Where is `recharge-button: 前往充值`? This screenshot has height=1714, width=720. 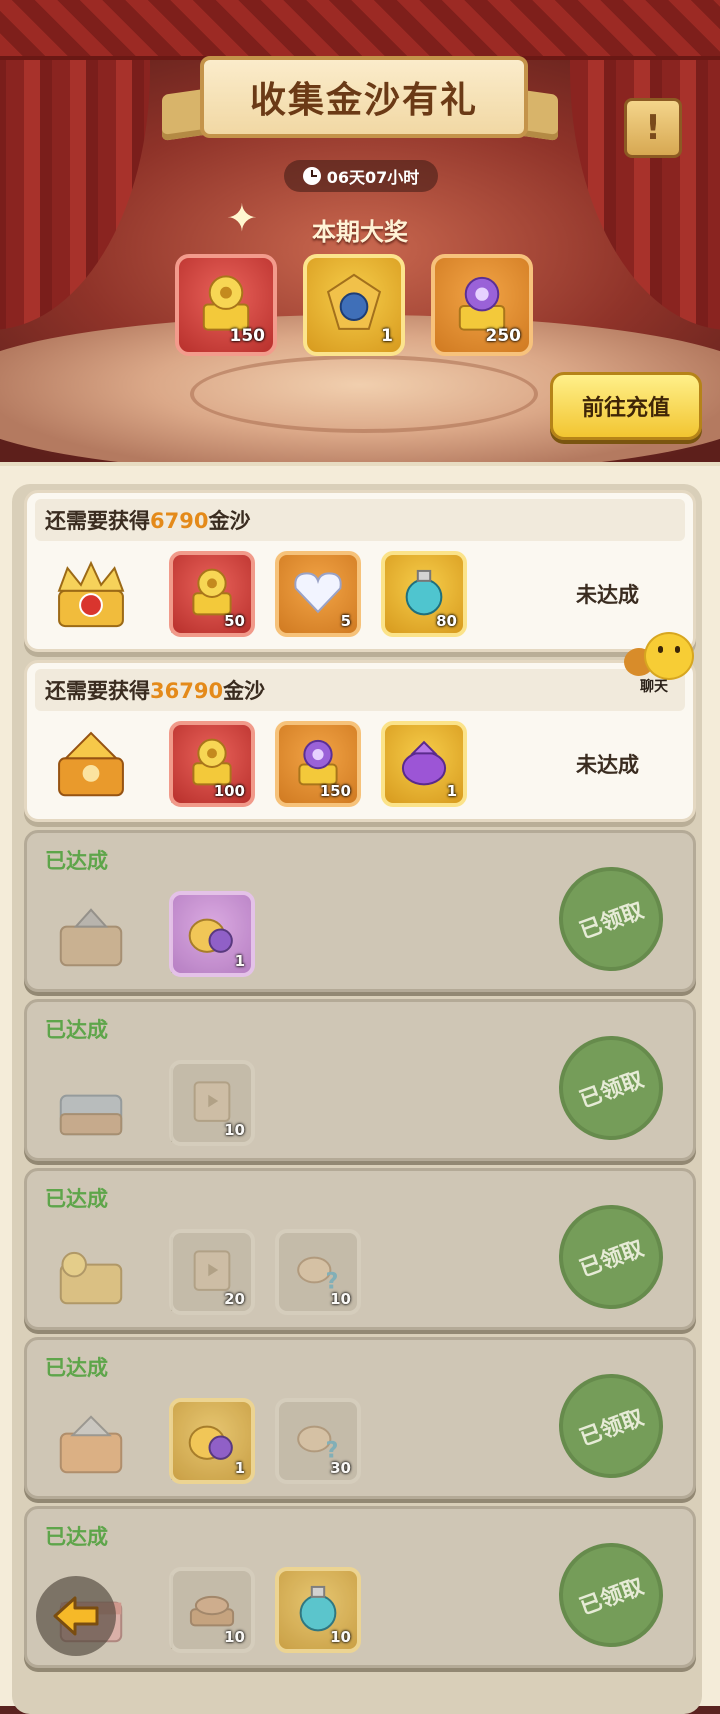
recharge-button: 前往充值 is located at coordinates (626, 406).